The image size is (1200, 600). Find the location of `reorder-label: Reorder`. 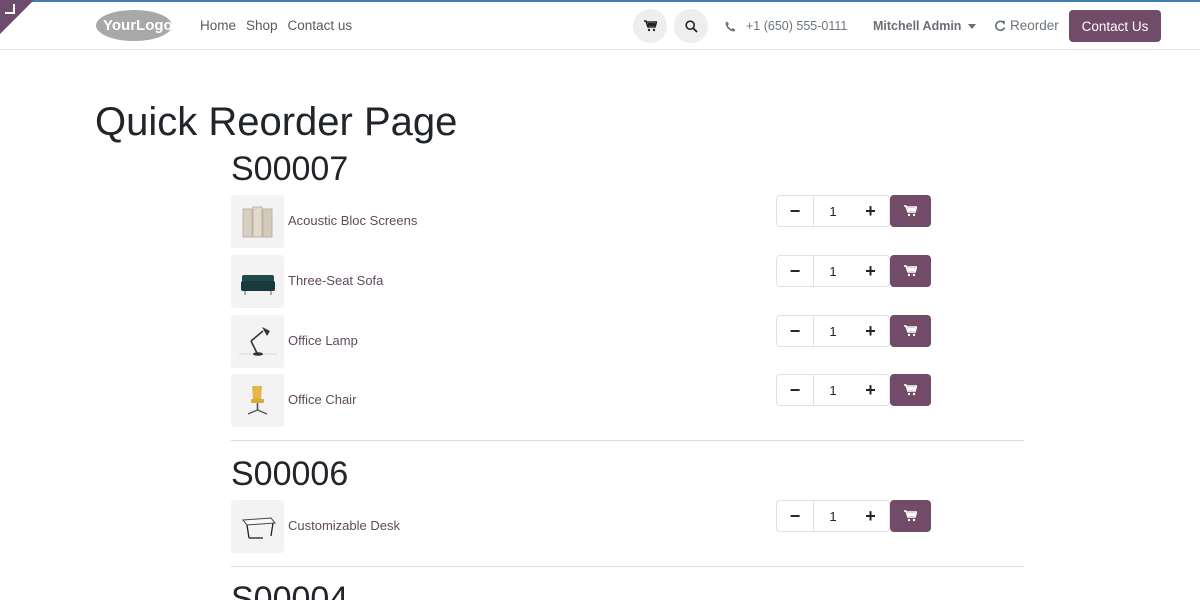

reorder-label: Reorder is located at coordinates (1034, 25).